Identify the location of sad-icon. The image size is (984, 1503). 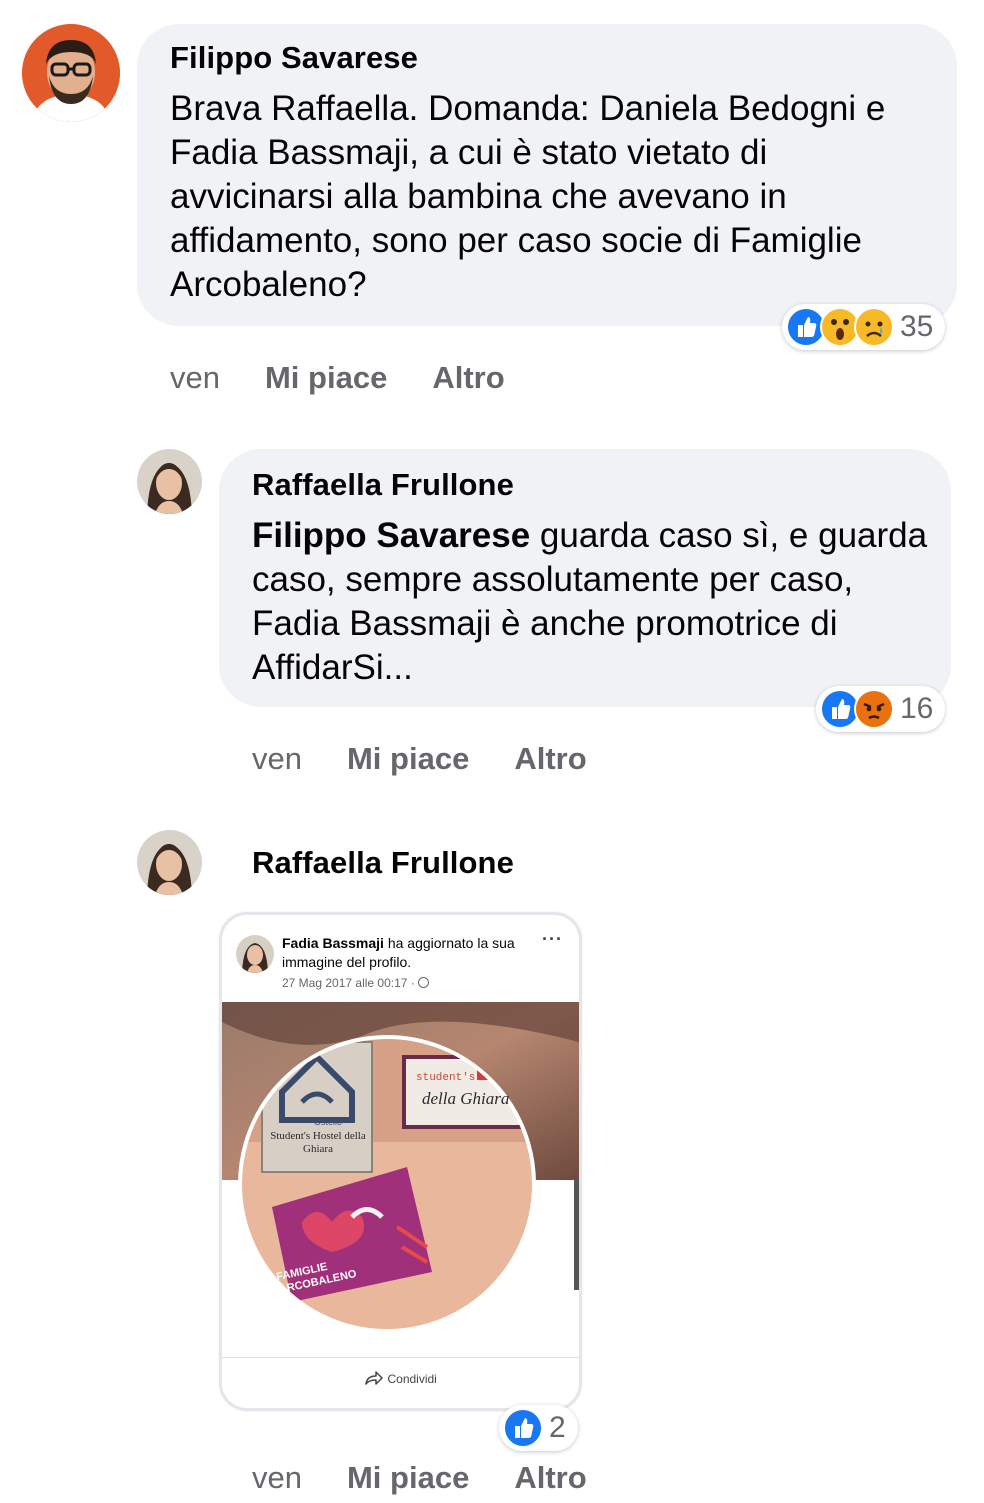
(874, 327).